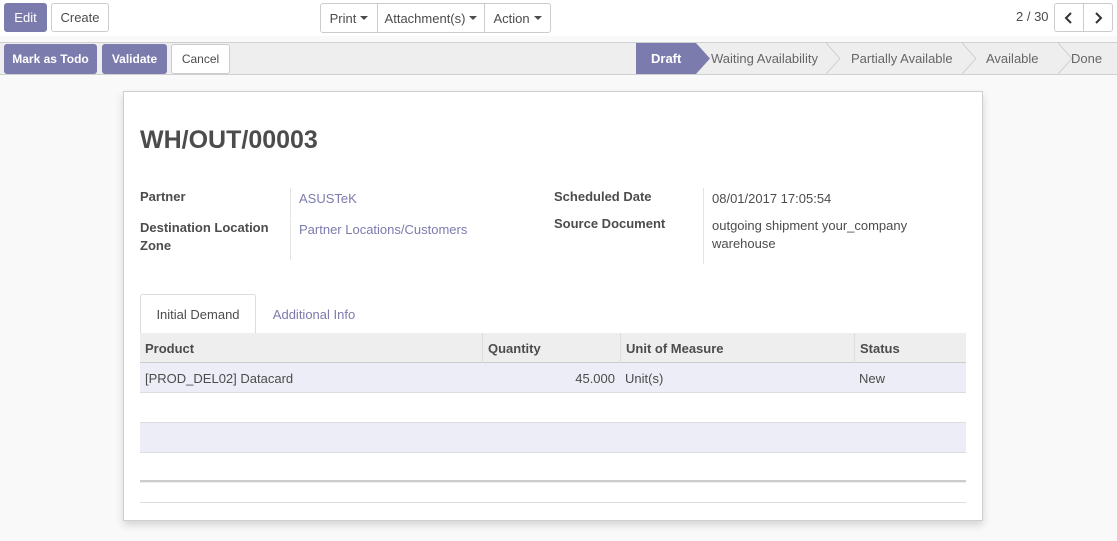  What do you see at coordinates (553, 378) in the screenshot?
I see `table-row: [PROD_DEL02] Datacard 45.000 Unit(s) New` at bounding box center [553, 378].